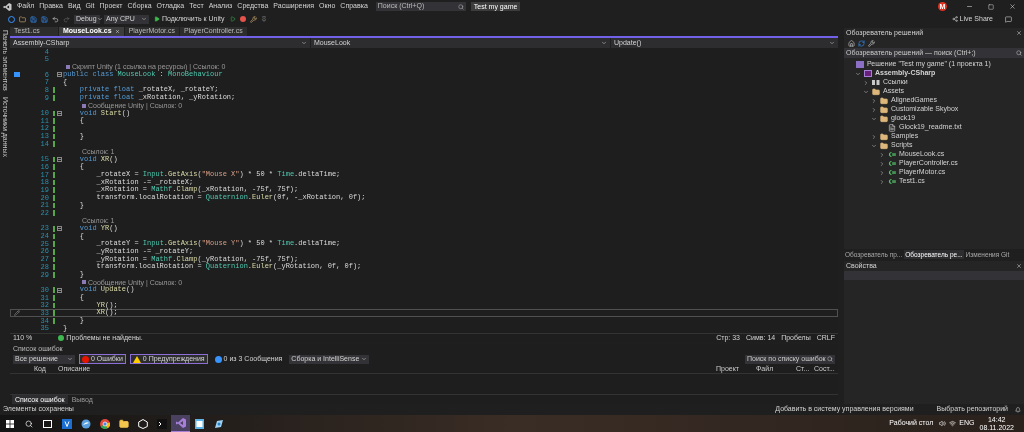 This screenshot has width=1024, height=432. What do you see at coordinates (868, 73) in the screenshot?
I see `project-icon` at bounding box center [868, 73].